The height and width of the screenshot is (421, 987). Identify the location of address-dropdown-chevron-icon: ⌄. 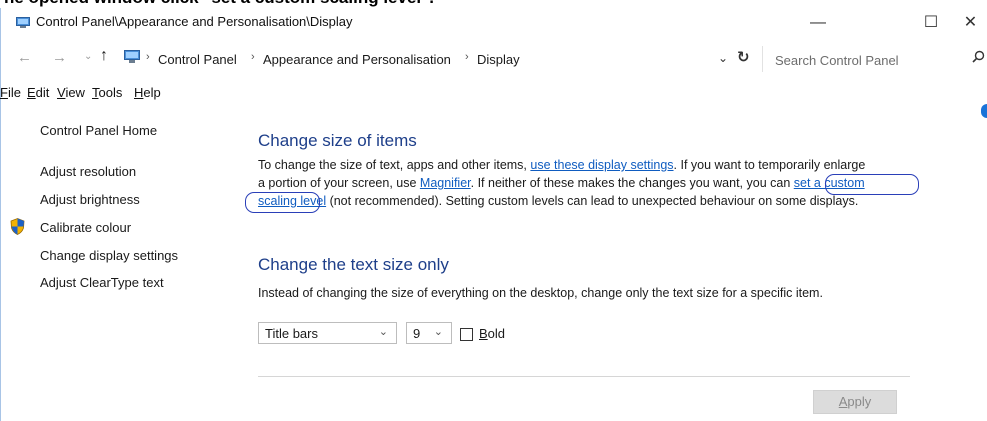
(723, 58).